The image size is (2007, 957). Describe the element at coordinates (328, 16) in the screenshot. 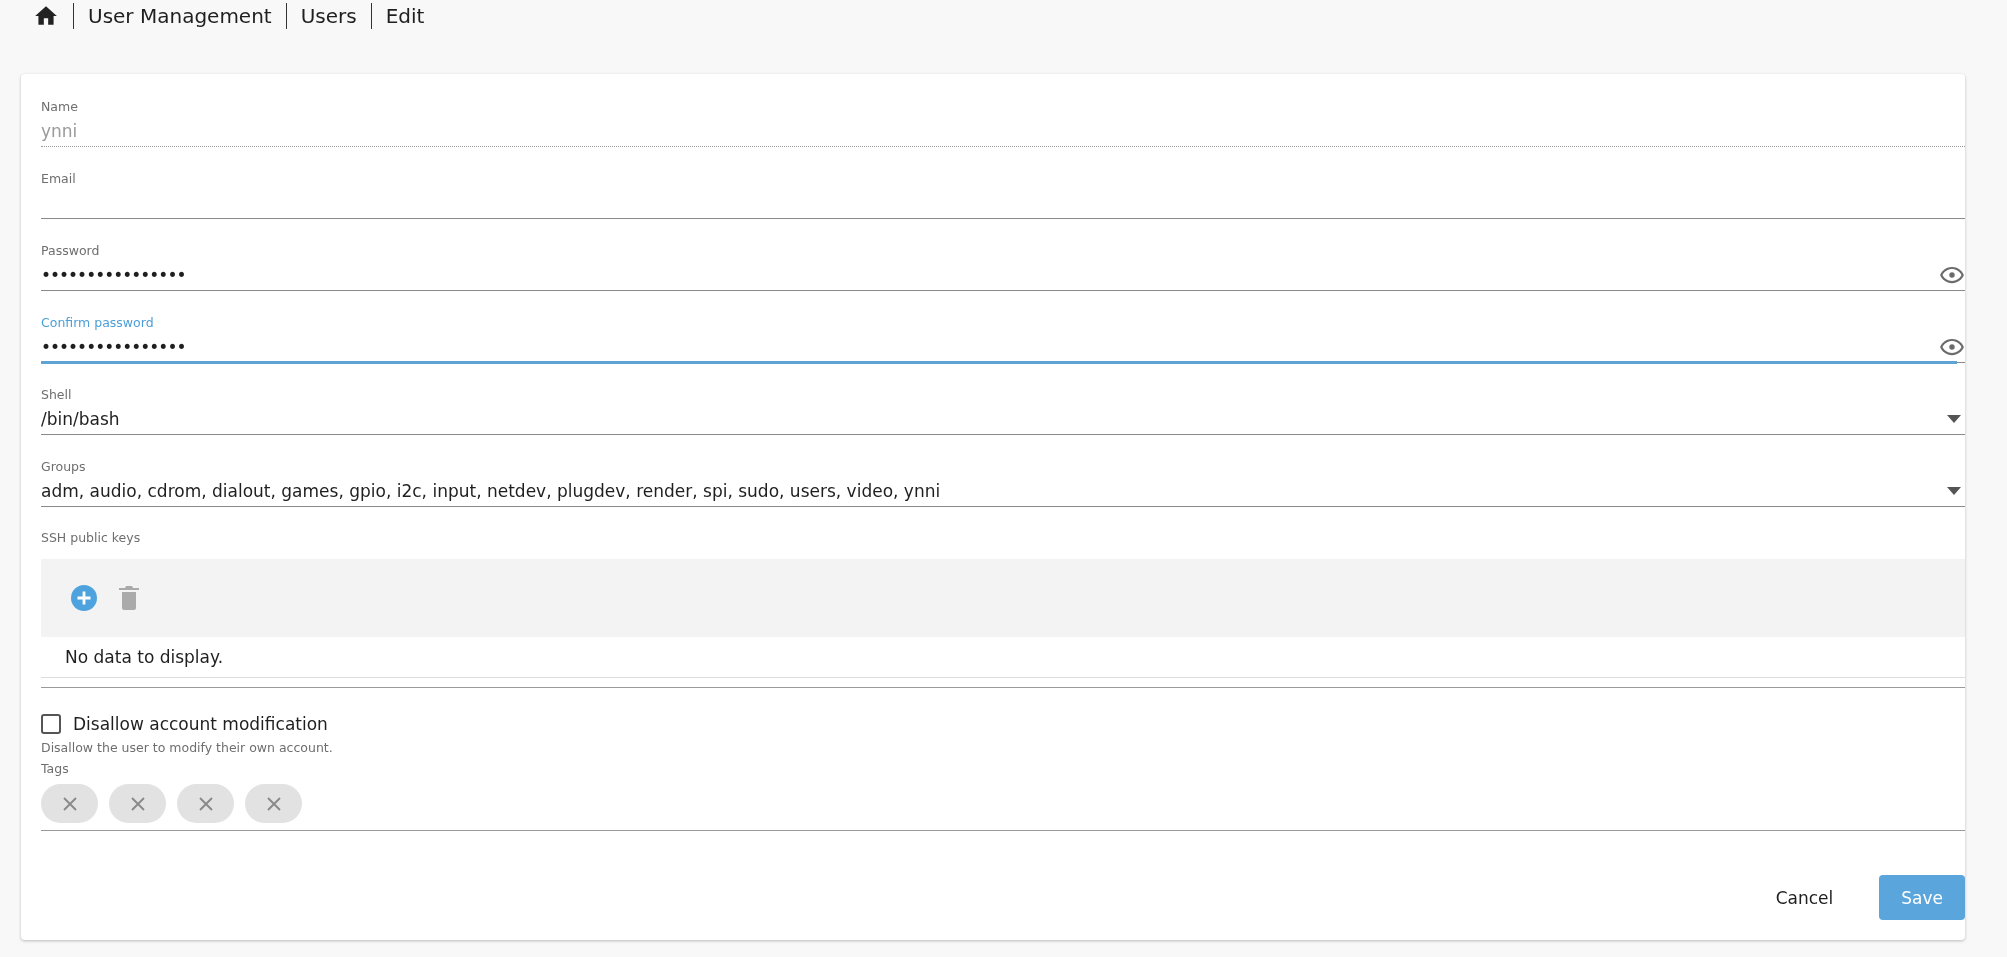

I see `breadcrumb-link: Users` at that location.